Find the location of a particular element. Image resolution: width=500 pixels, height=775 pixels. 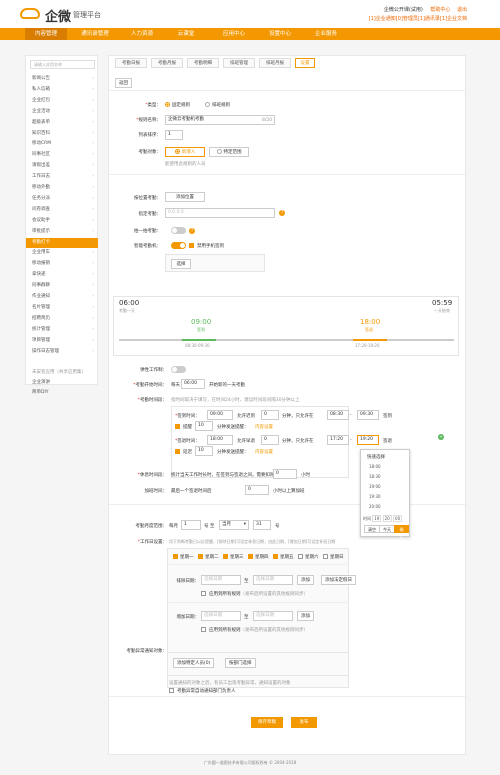

sidebar-item: 招聘简历 › is located at coordinates (62, 319).